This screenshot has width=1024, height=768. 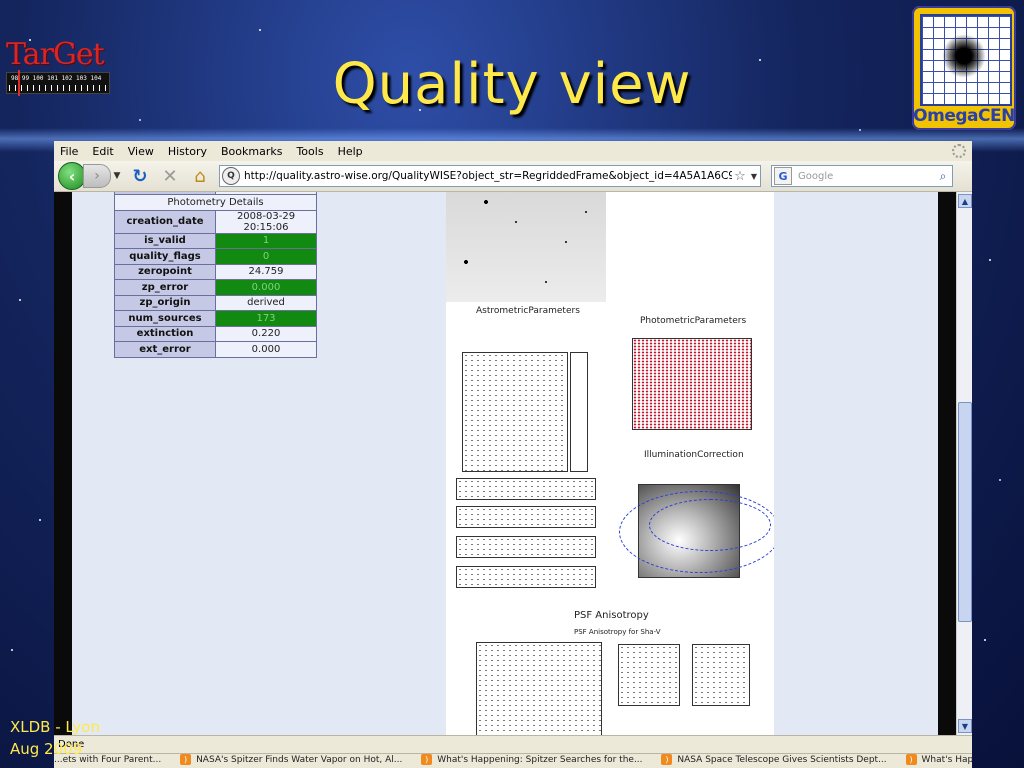 I want to click on forward-button: ›, so click(x=97, y=176).